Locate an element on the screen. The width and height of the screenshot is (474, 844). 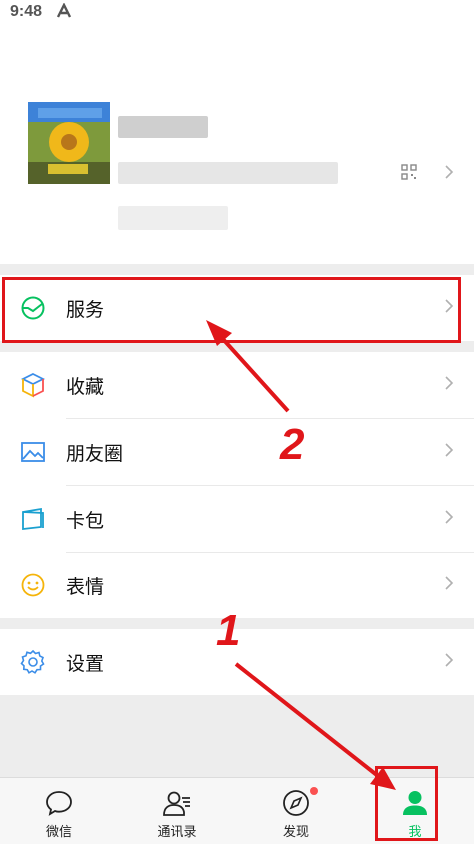
tab-chats: 微信 is located at coordinates (59, 811).